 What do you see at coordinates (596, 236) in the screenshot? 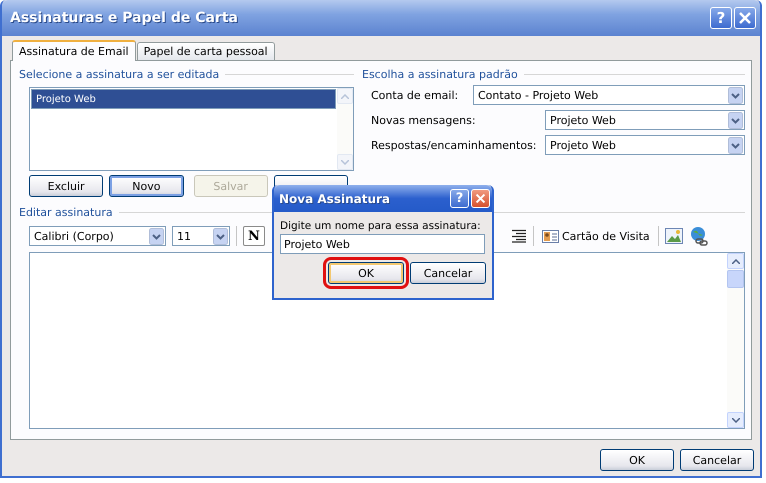
I see `business-card-button: Cartão de Visita` at bounding box center [596, 236].